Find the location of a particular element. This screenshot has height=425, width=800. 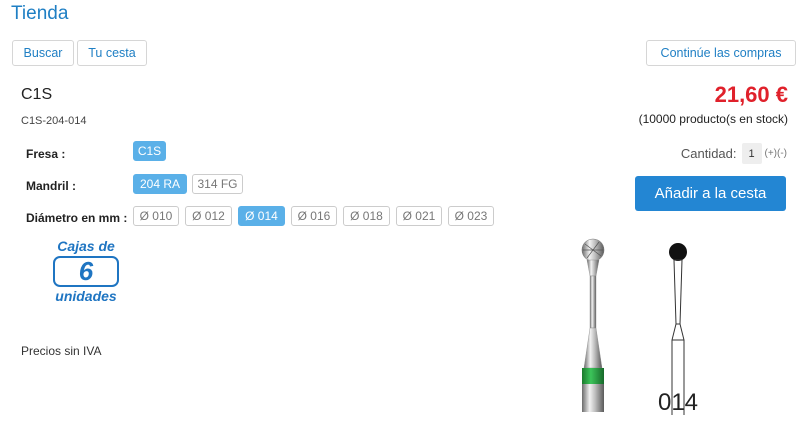

diagram-label: 014 is located at coordinates (678, 402).